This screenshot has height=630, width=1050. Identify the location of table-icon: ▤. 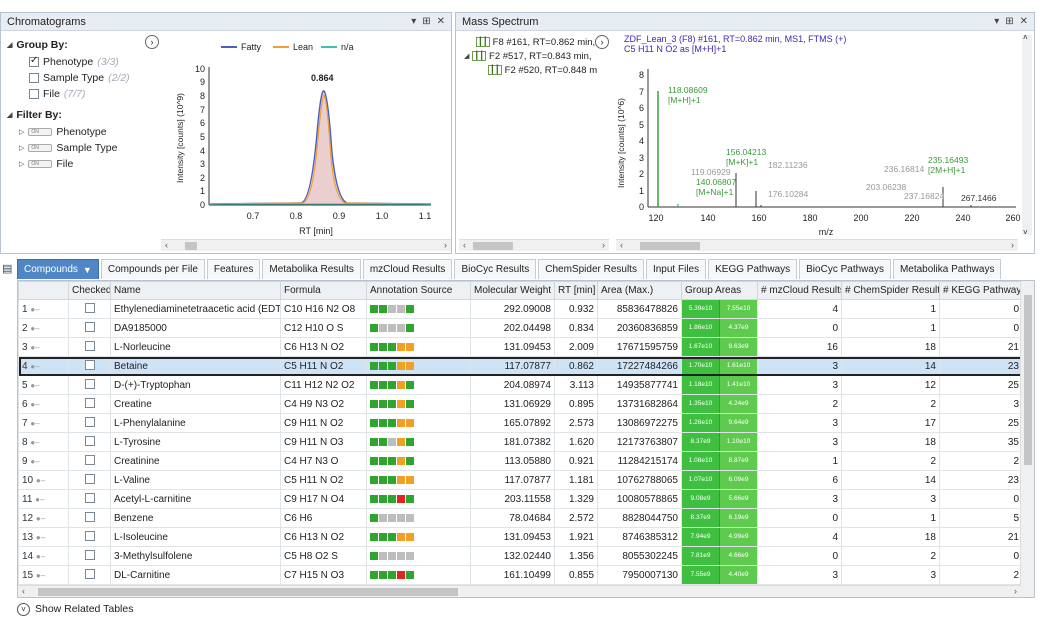
(7, 268).